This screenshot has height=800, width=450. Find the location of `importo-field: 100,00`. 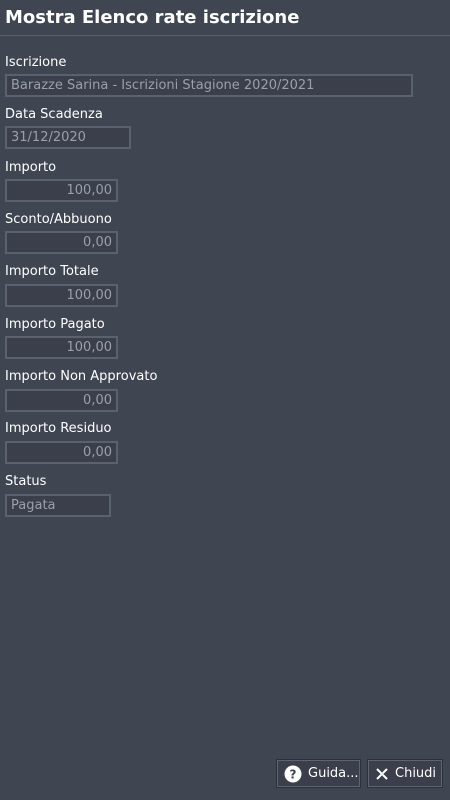

importo-field: 100,00 is located at coordinates (61, 190).